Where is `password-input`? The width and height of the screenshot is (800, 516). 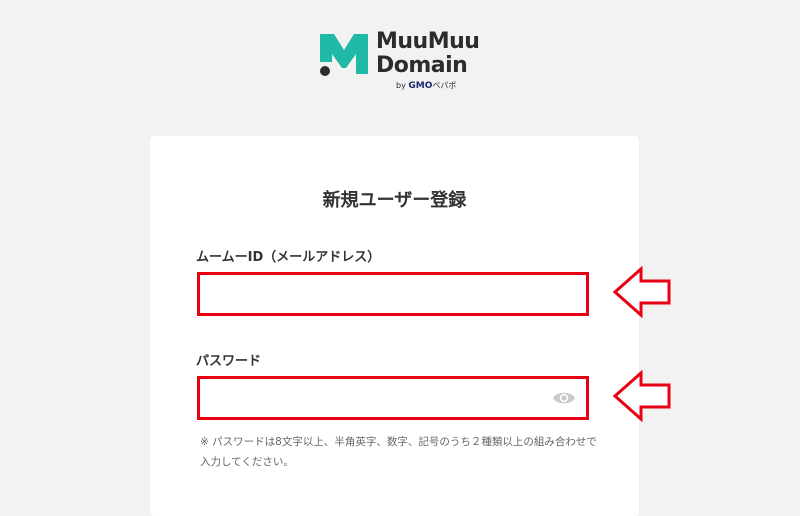 password-input is located at coordinates (393, 398).